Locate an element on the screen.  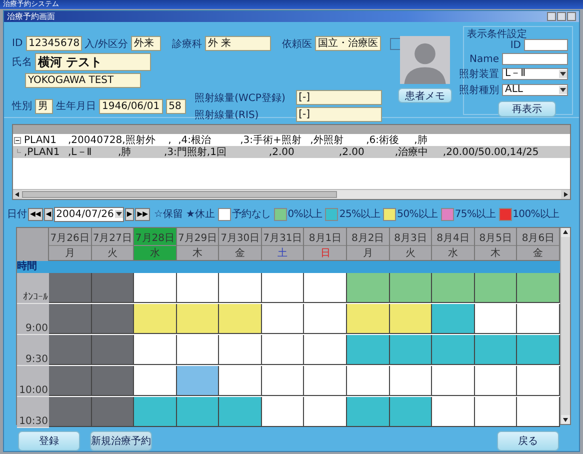
day-header: 8月5日 木 is located at coordinates (496, 244).